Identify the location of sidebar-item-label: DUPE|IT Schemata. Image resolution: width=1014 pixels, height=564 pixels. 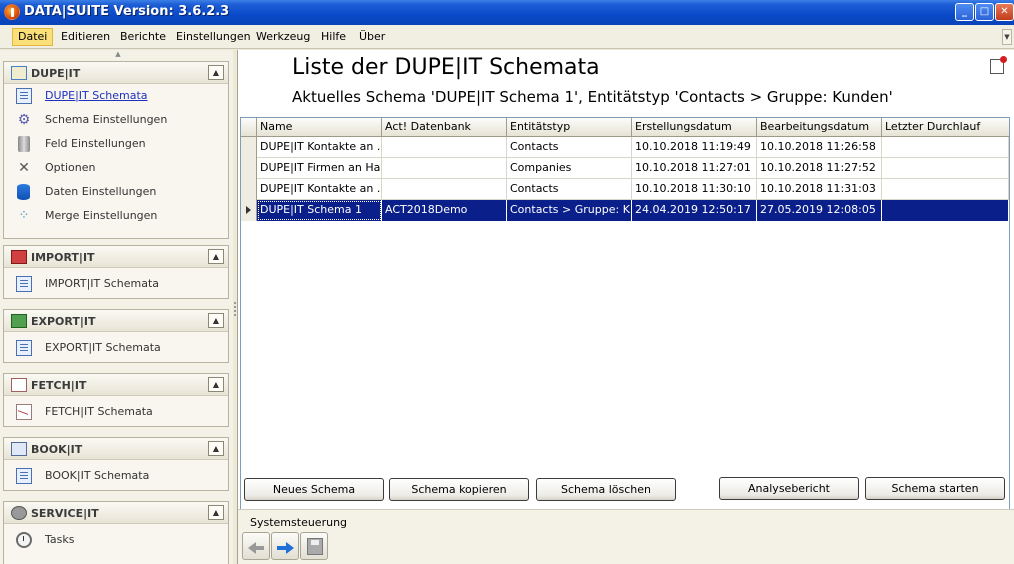
(96, 95).